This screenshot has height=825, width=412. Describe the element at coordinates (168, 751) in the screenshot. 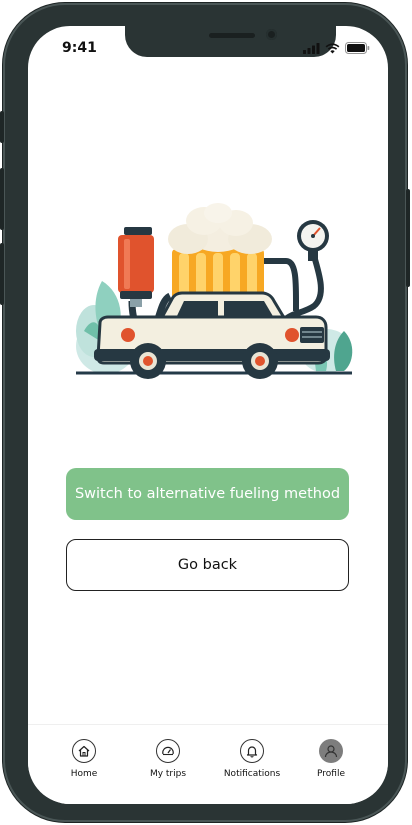

I see `speedometer-icon` at that location.